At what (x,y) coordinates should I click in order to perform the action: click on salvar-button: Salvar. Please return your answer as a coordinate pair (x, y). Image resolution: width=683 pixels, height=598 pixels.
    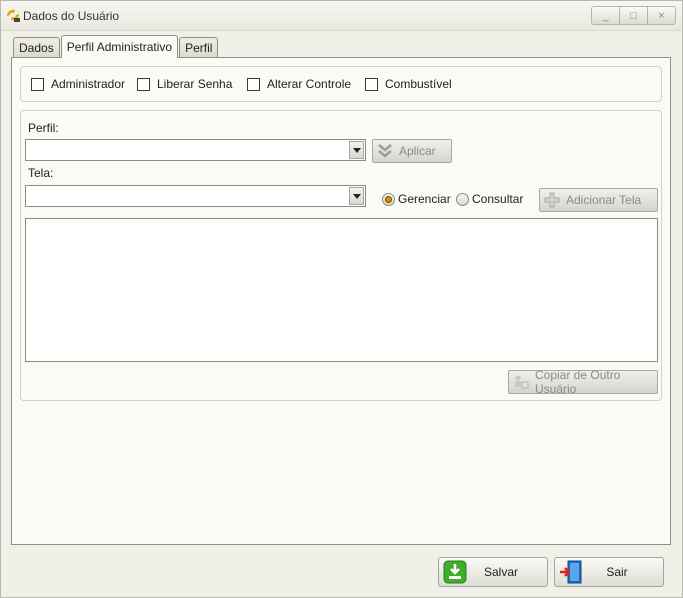
    Looking at the image, I should click on (493, 572).